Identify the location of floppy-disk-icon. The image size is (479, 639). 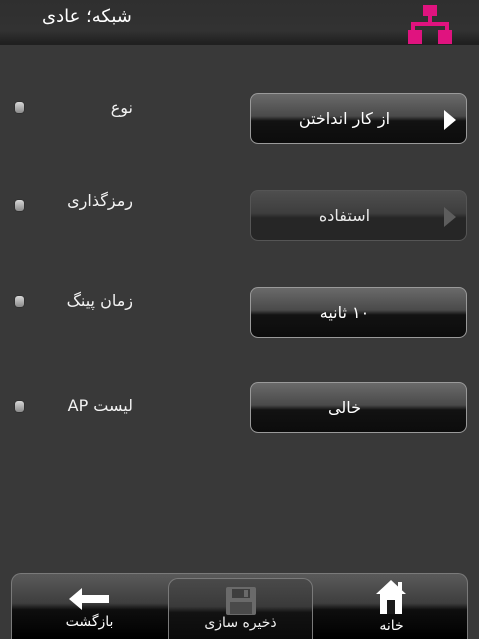
(241, 601).